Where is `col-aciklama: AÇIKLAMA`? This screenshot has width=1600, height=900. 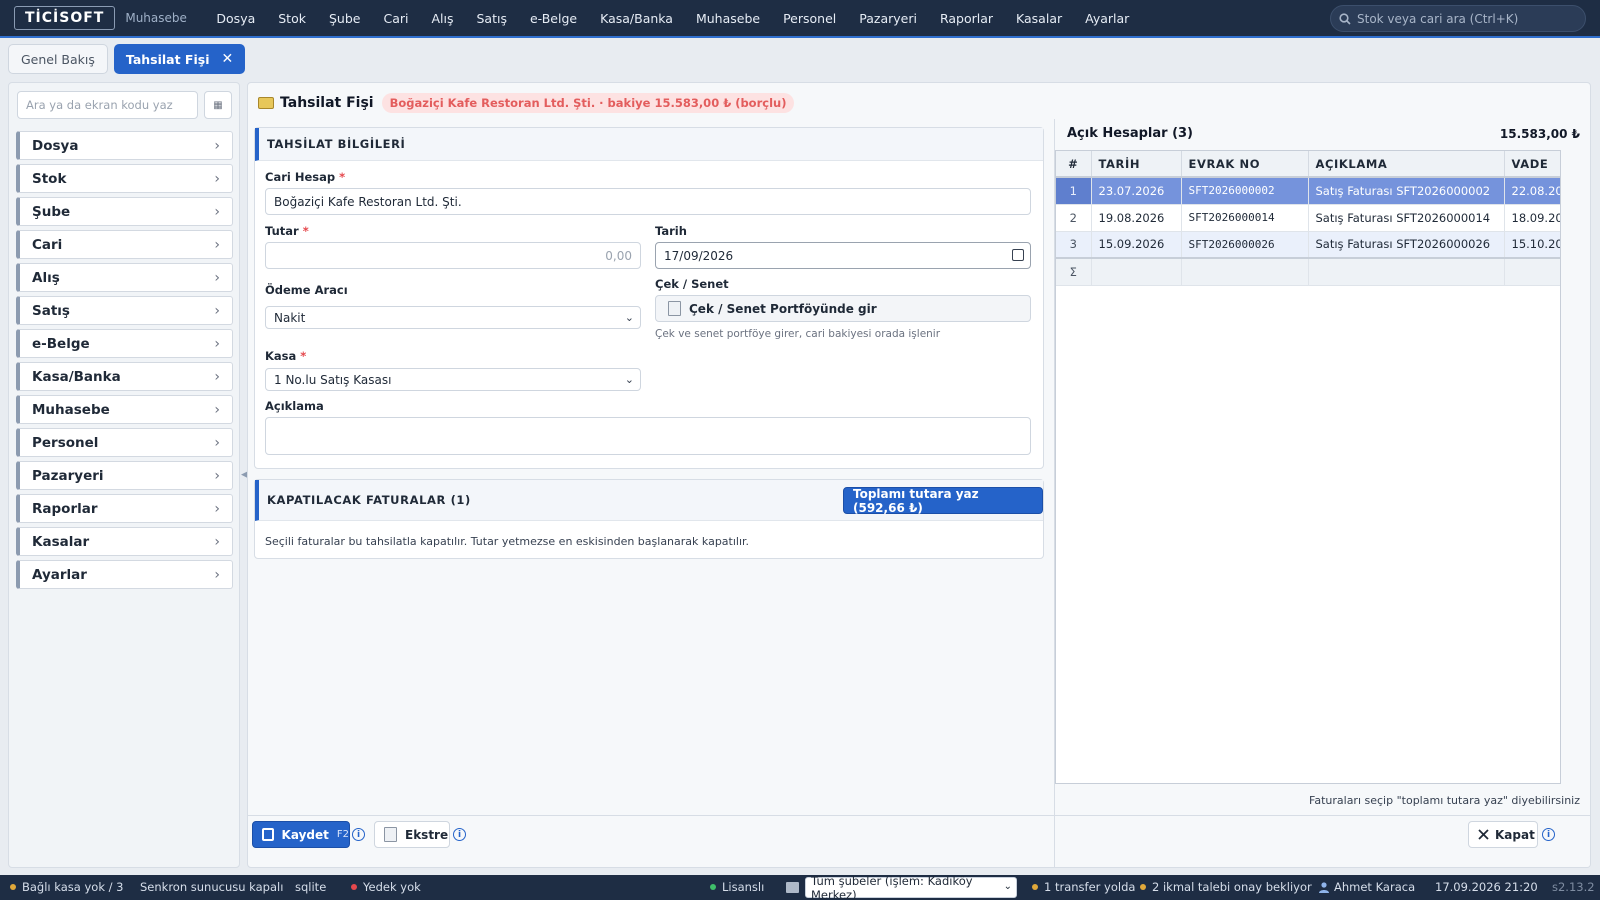
col-aciklama: AÇIKLAMA is located at coordinates (1406, 164).